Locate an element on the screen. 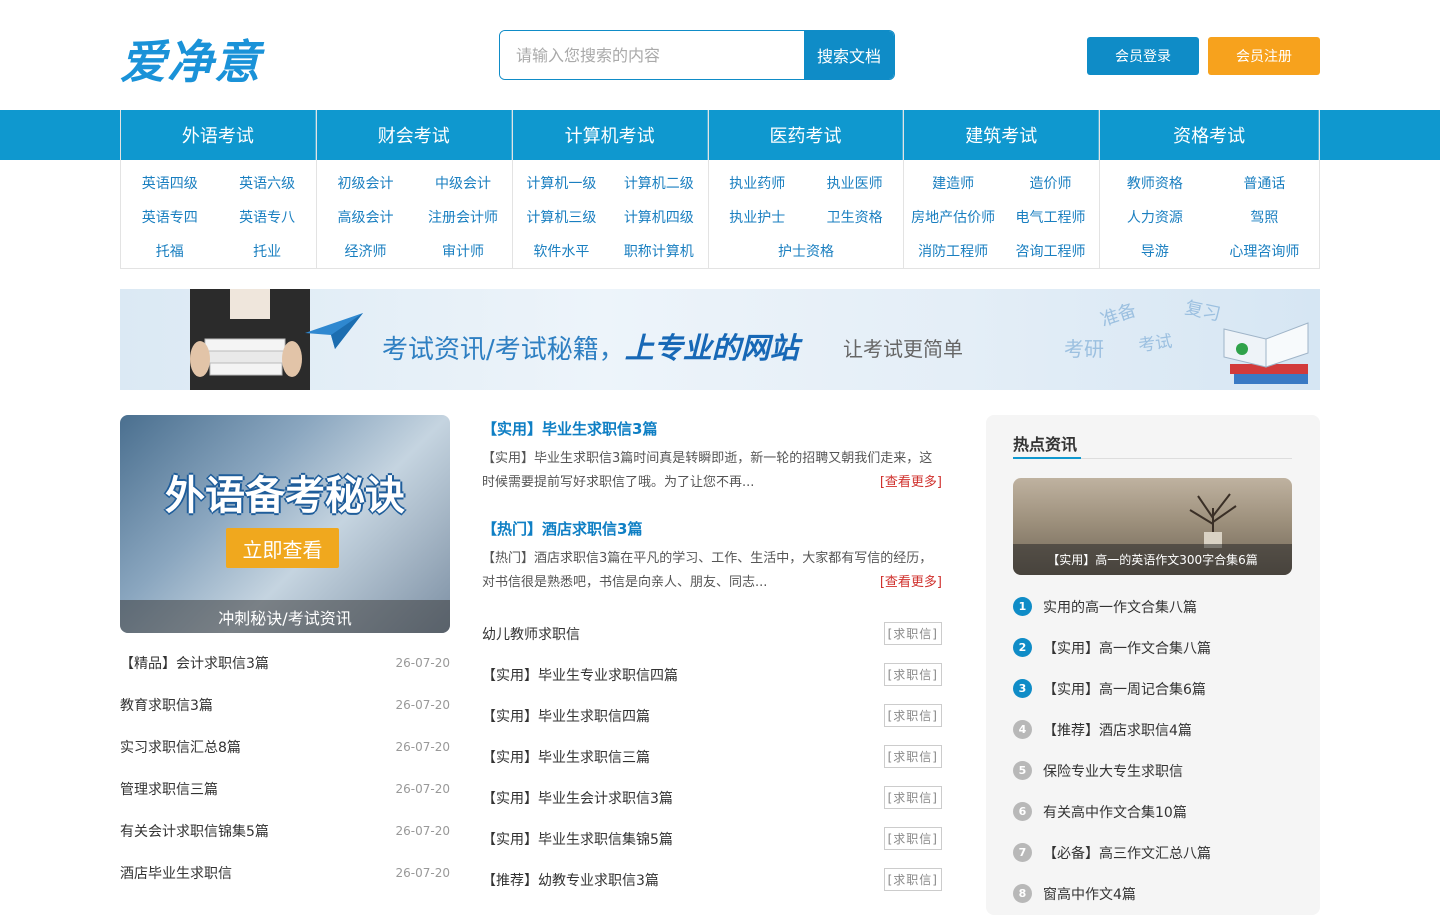  list-item-title: 教育求职信3篇 is located at coordinates (166, 705).